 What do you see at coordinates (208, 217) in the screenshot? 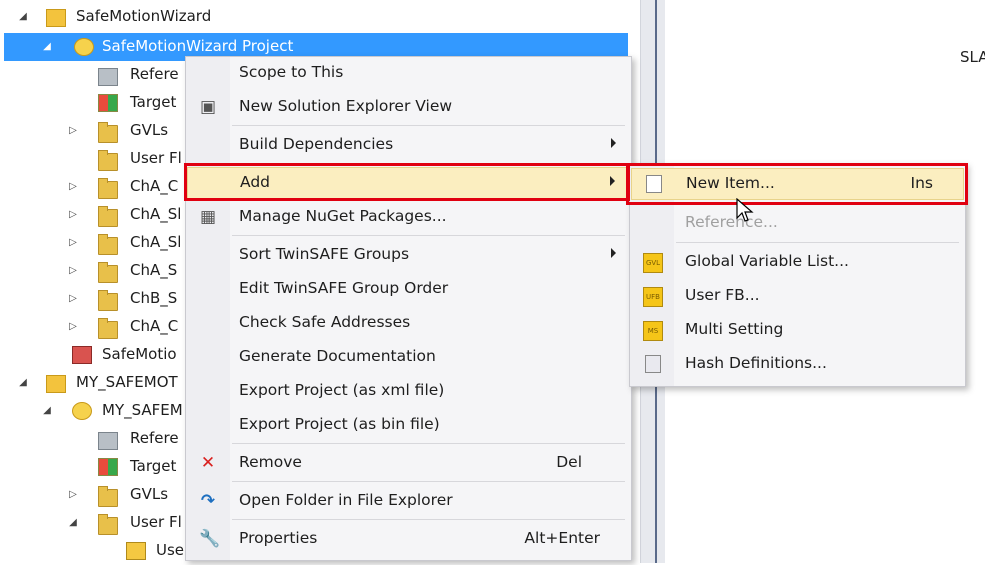
I see `nuget-icon: ▦` at bounding box center [208, 217].